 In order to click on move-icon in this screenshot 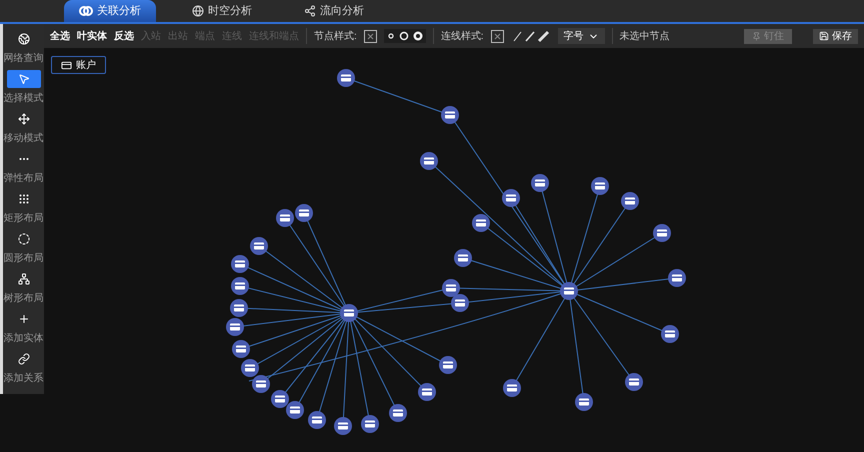, I will do `click(24, 119)`.